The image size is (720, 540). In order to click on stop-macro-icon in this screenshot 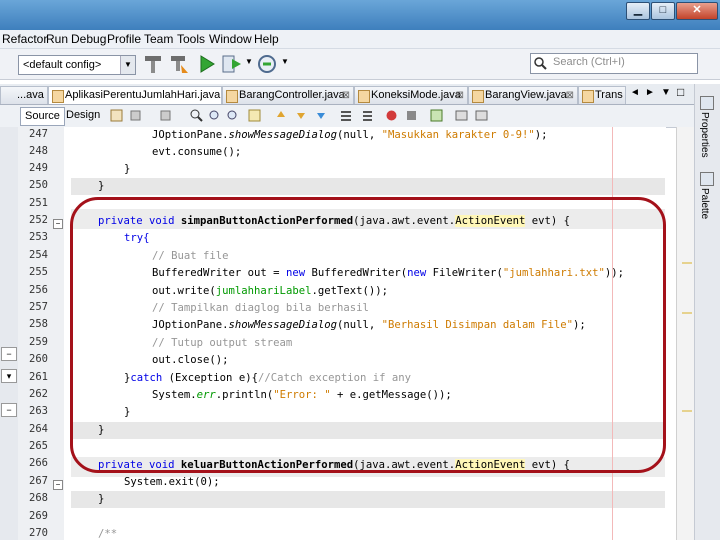, I will do `click(411, 115)`.